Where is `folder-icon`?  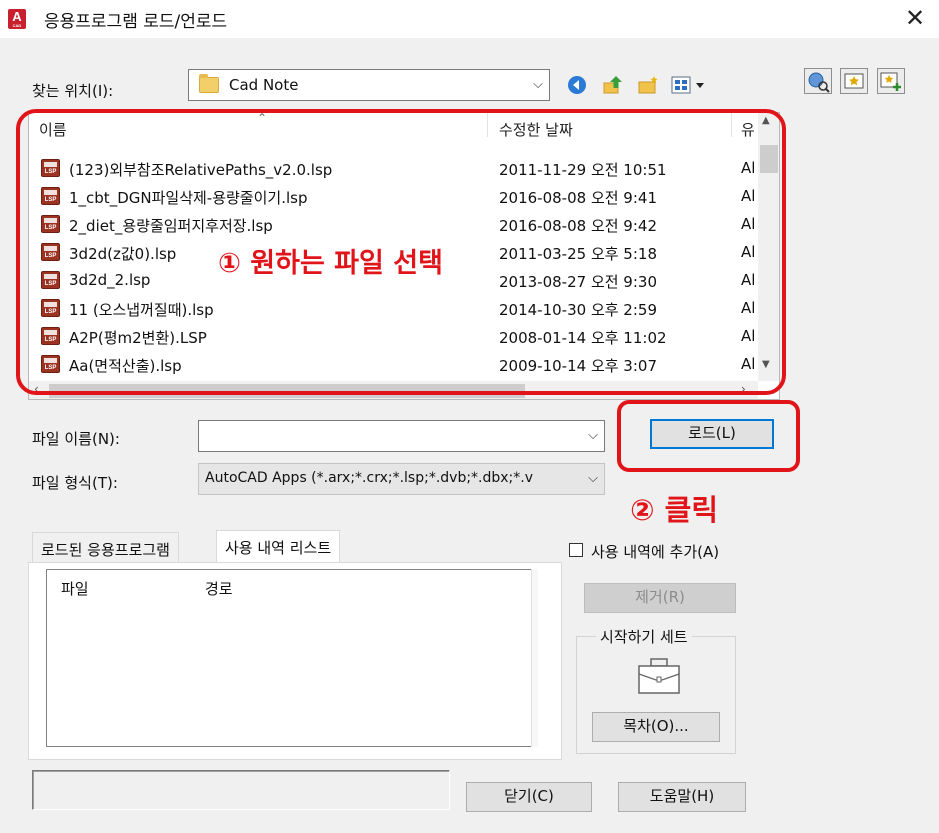
folder-icon is located at coordinates (209, 83).